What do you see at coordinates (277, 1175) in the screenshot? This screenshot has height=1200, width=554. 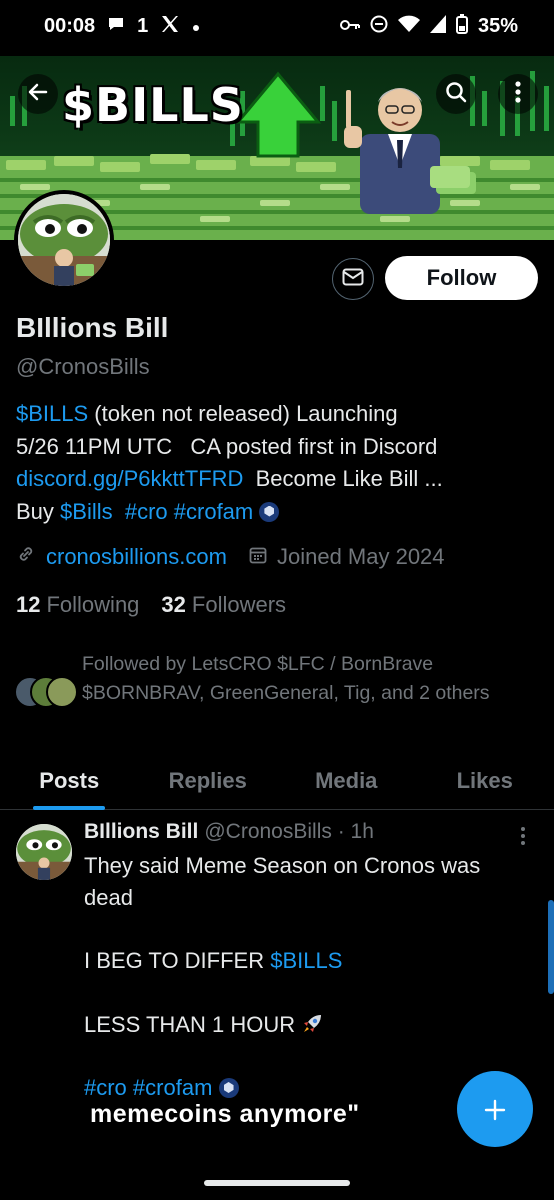 I see `bottom-fade` at bounding box center [277, 1175].